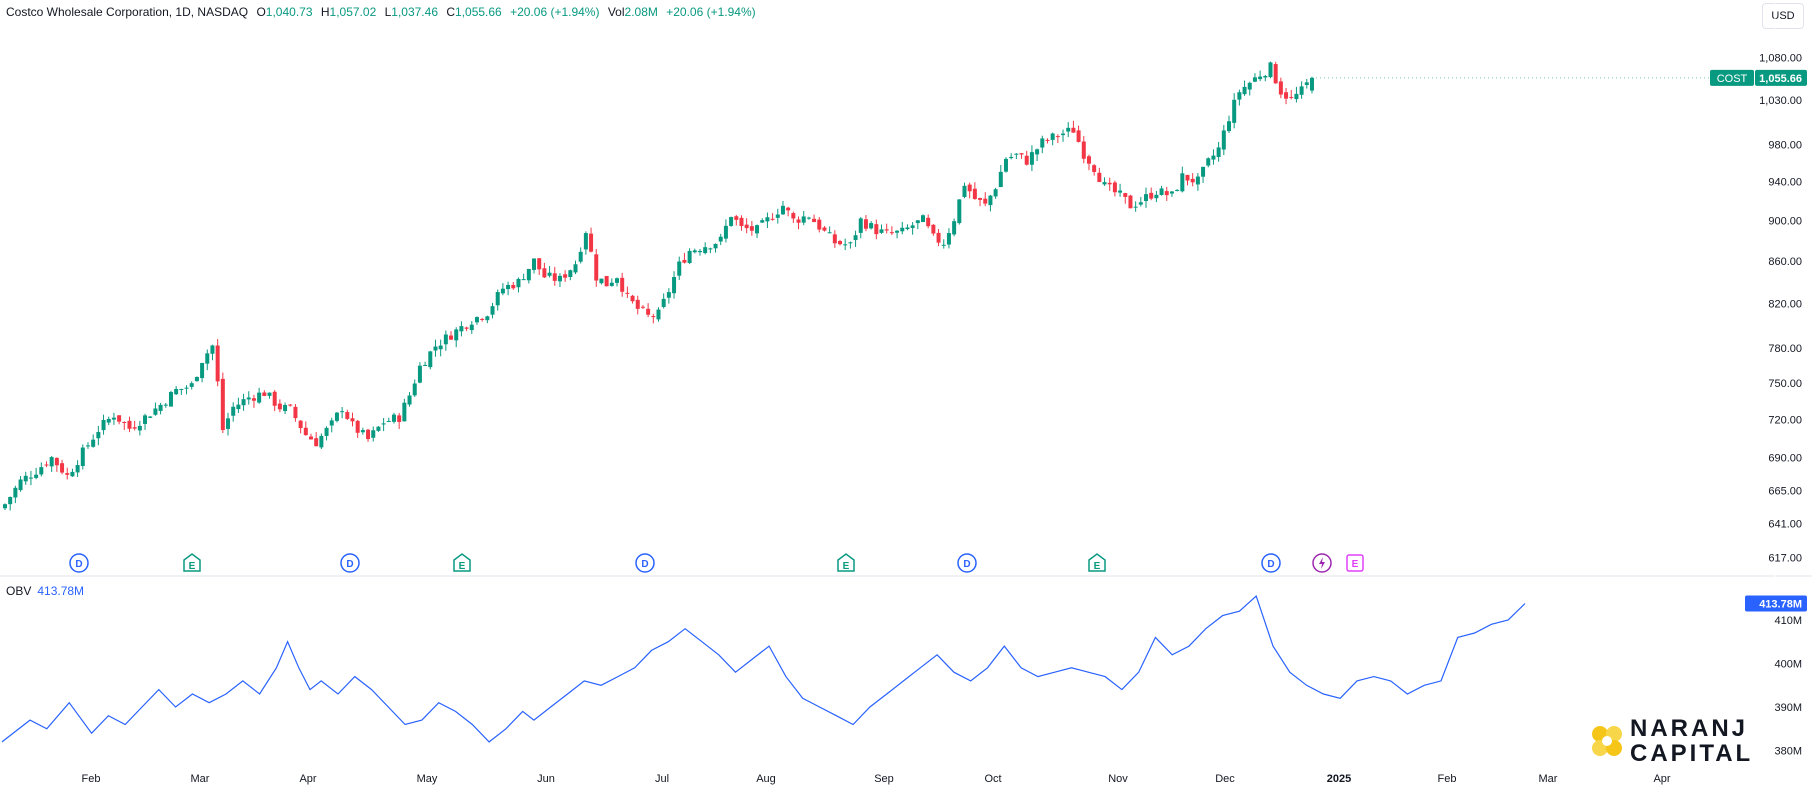 The height and width of the screenshot is (791, 1812). I want to click on price-tick-label: 860.00, so click(1785, 262).